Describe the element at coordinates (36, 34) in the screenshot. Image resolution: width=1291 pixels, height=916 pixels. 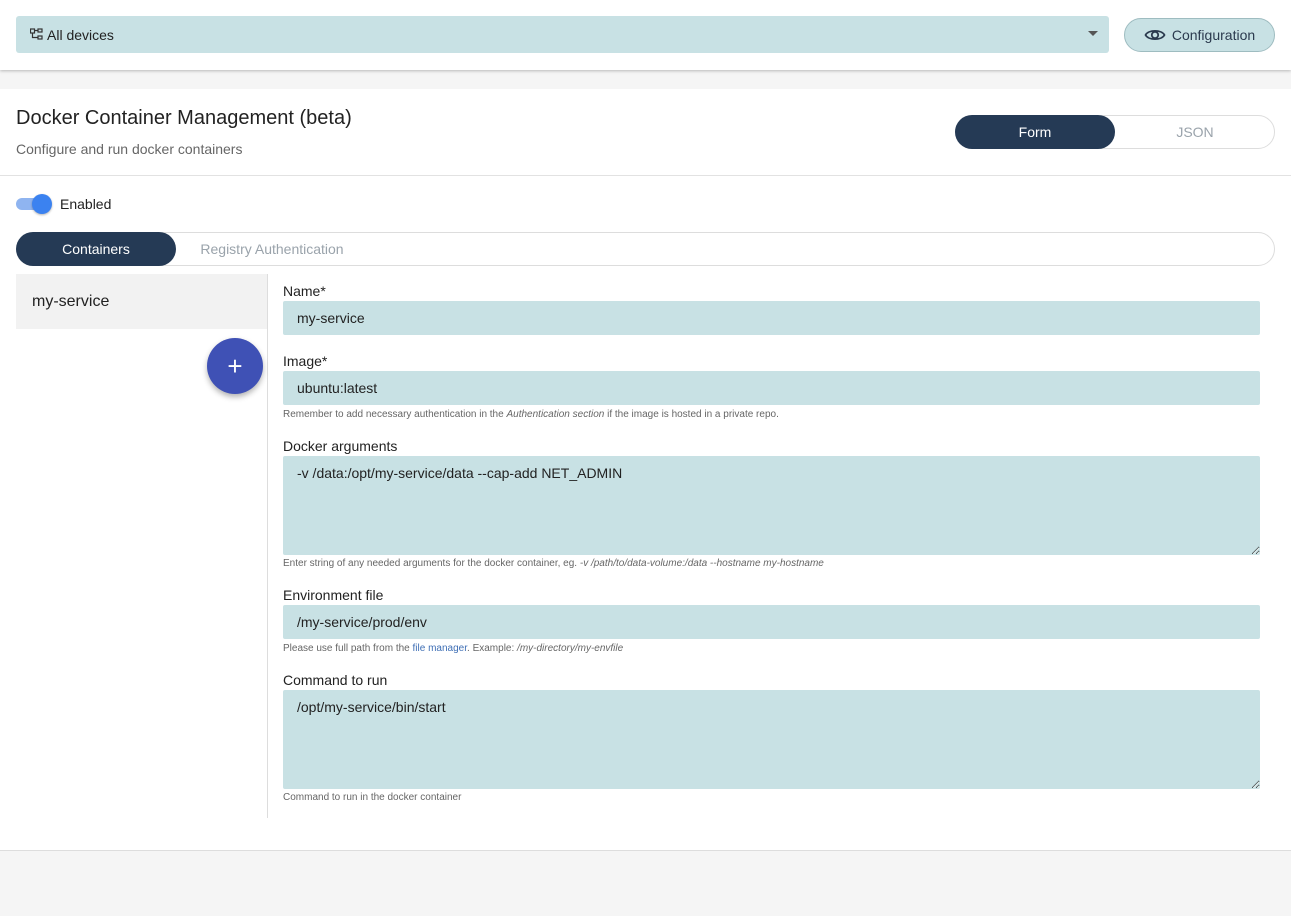
I see `device-tree-icon` at that location.